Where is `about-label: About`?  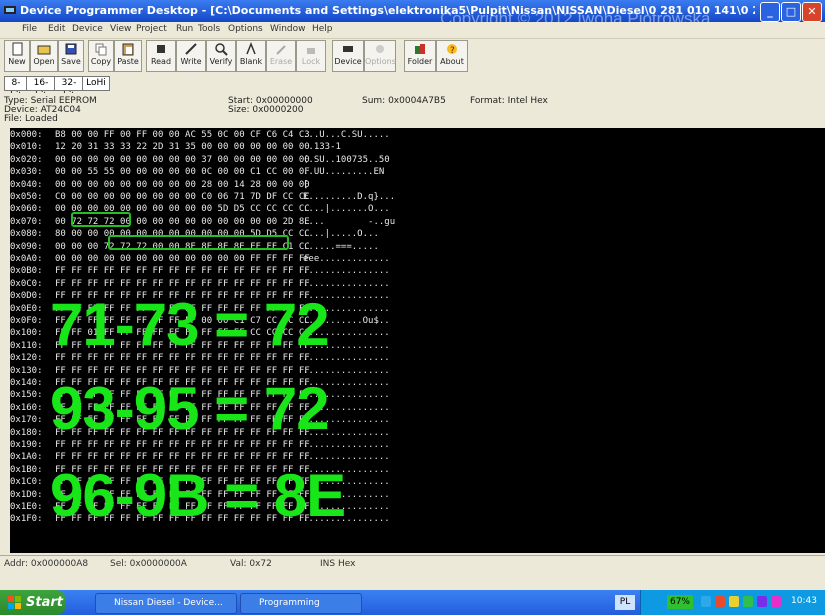
about-label: About is located at coordinates (452, 61).